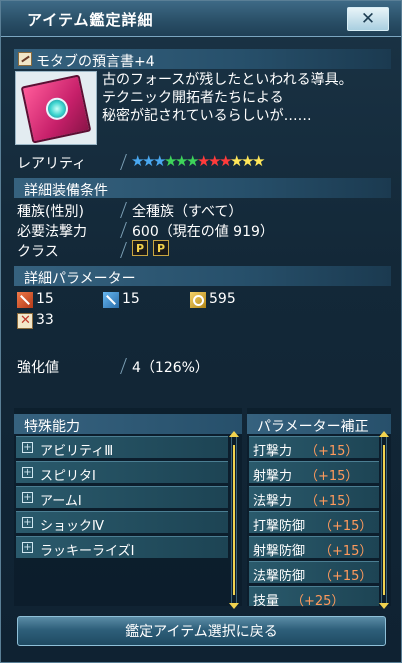  Describe the element at coordinates (52, 427) in the screenshot. I see `special-abilities-heading: 特殊能力` at that location.